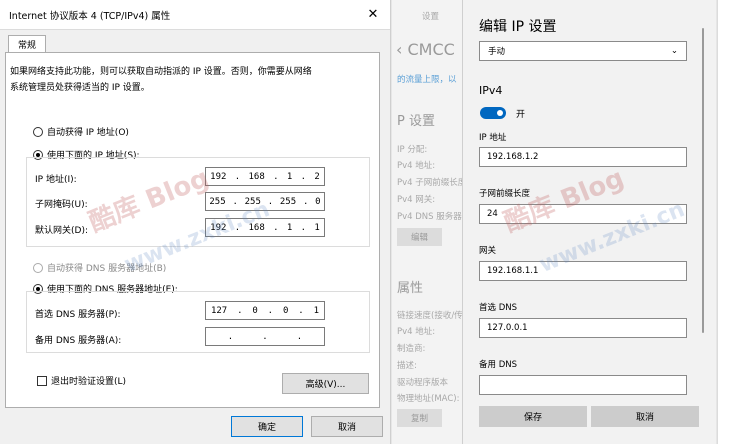  I want to click on preferred-dns-label: 首选 DNS 服务器(P):, so click(78, 315).